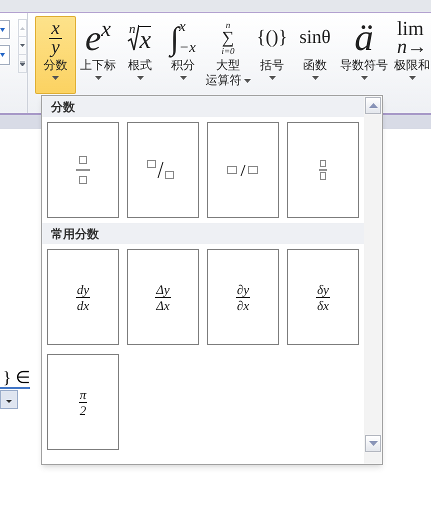  I want to click on fraction-tile: Δy Δx, so click(163, 297).